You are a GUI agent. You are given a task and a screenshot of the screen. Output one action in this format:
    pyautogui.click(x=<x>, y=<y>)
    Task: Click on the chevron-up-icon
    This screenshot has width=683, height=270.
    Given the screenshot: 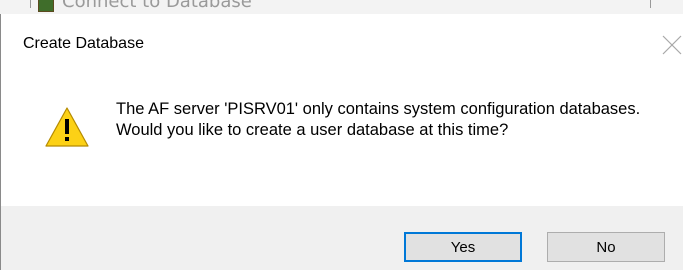 What is the action you would take?
    pyautogui.click(x=612, y=3)
    